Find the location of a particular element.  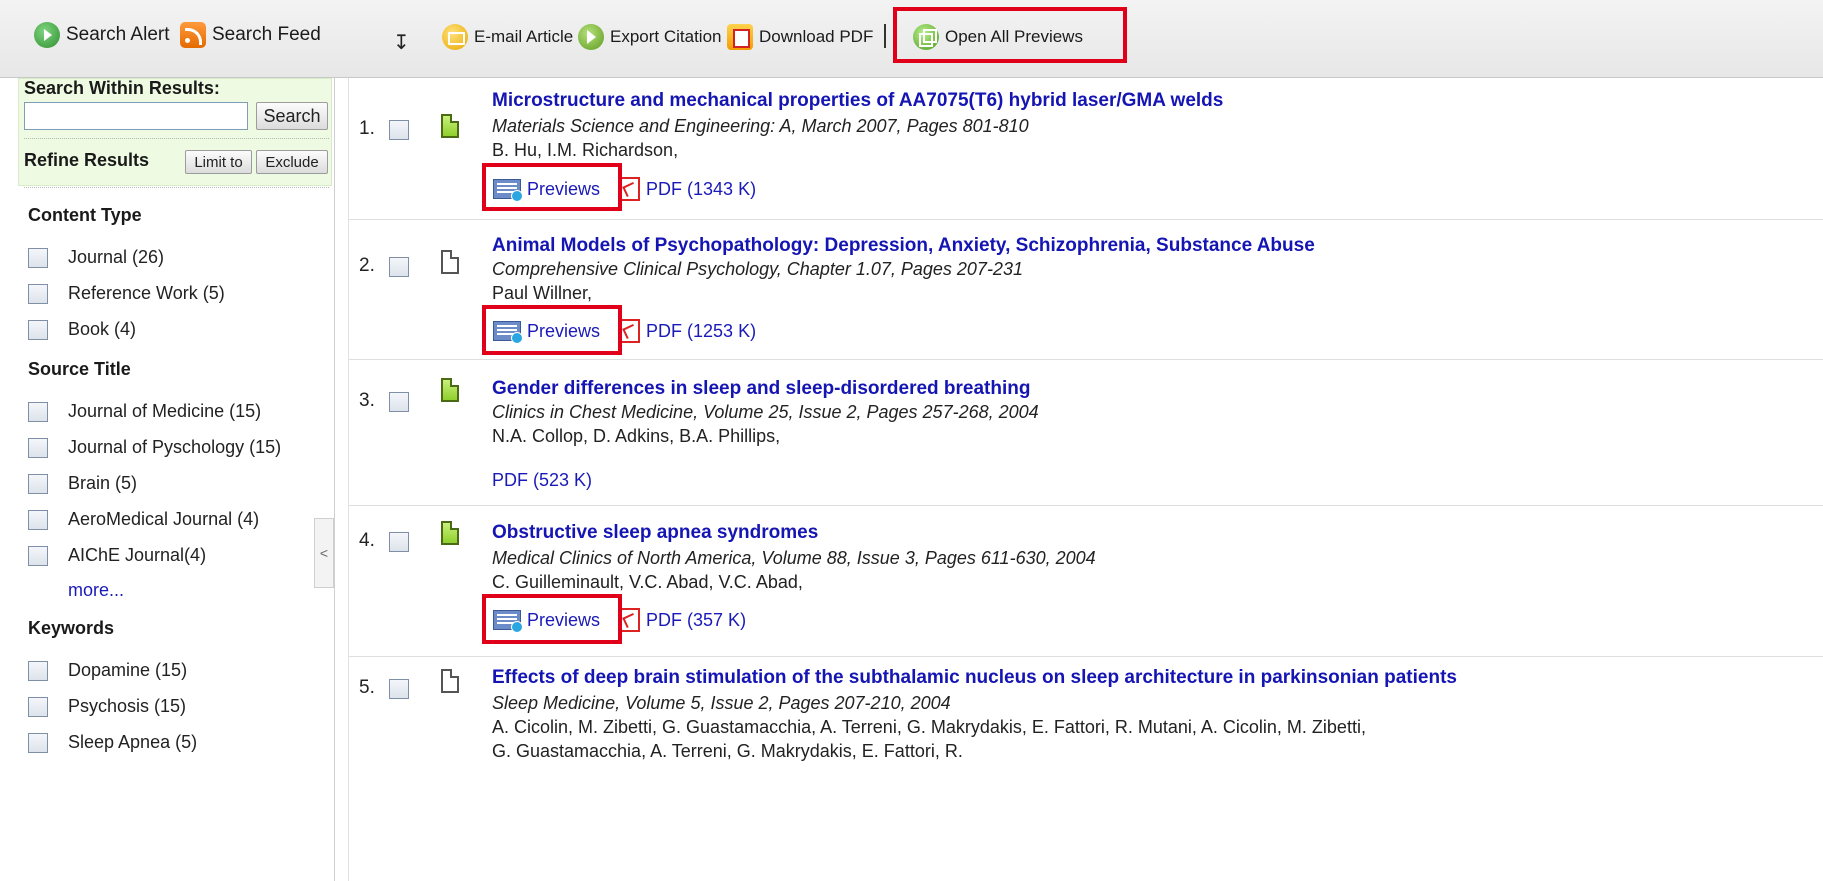

result-number: 5. is located at coordinates (367, 687).